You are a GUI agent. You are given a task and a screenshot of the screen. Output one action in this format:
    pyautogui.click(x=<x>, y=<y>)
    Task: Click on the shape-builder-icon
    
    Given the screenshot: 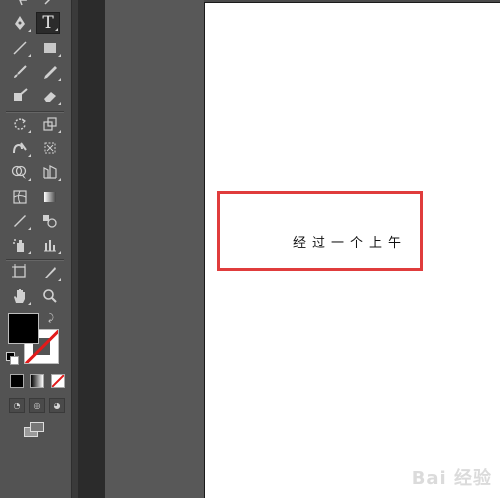 What is the action you would take?
    pyautogui.click(x=20, y=172)
    